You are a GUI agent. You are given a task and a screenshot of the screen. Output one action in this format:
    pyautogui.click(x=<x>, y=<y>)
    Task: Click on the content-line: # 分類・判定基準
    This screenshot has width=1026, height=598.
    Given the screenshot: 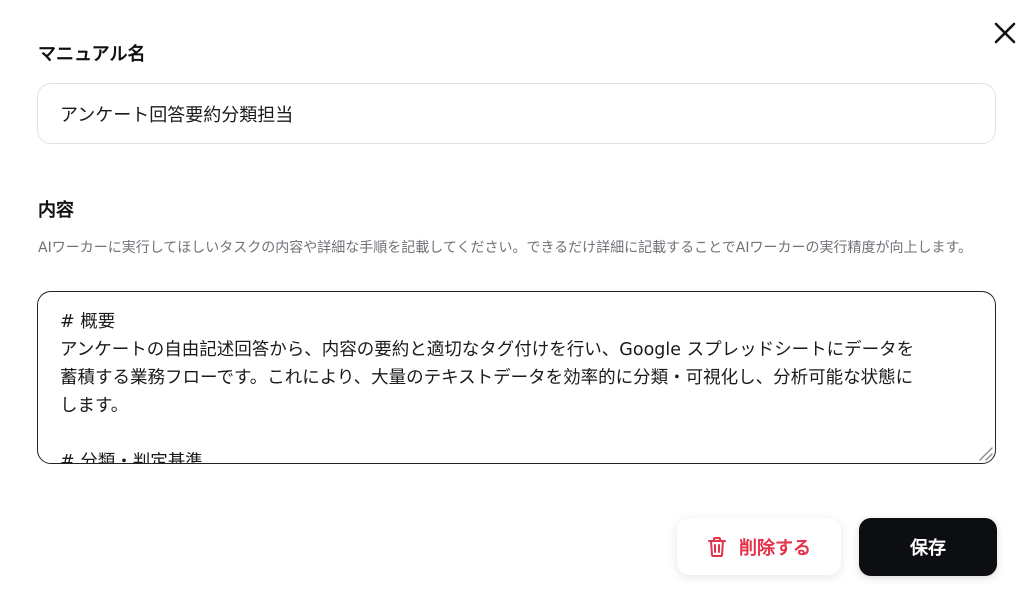 What is the action you would take?
    pyautogui.click(x=131, y=458)
    